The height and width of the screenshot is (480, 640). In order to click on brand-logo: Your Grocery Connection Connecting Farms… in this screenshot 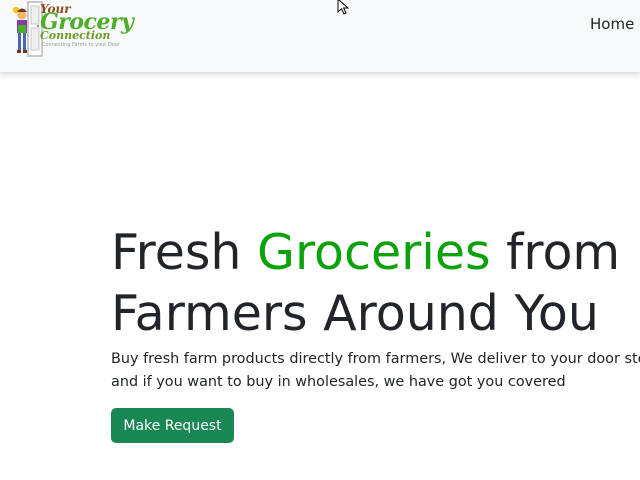, I will do `click(72, 30)`.